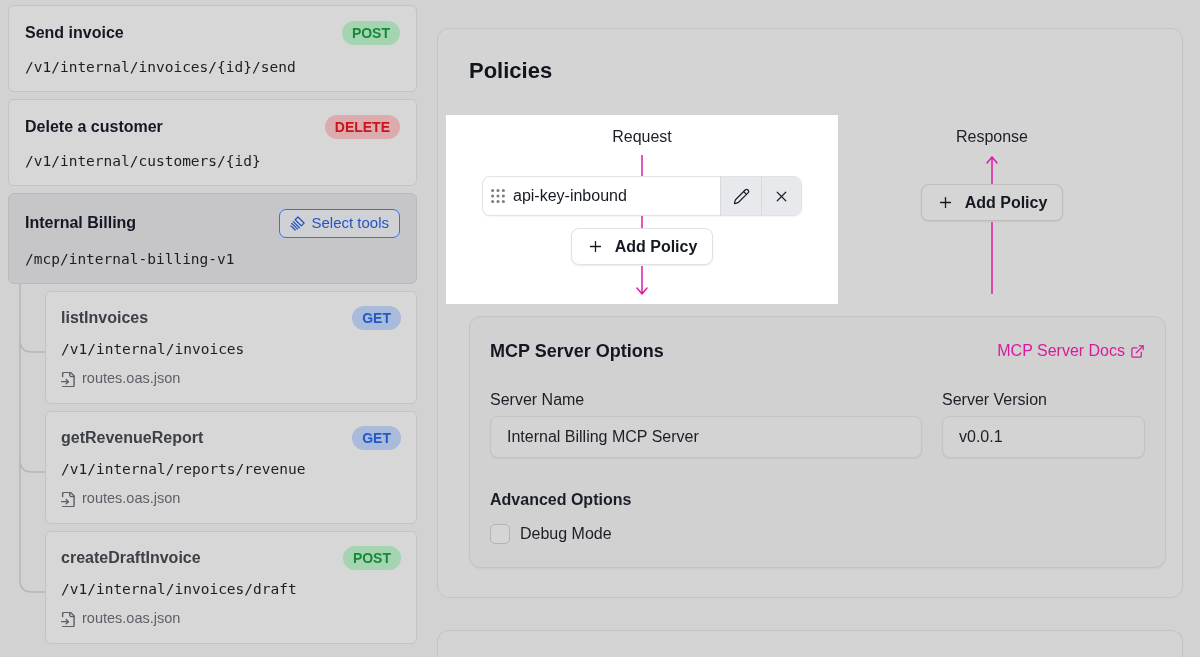  Describe the element at coordinates (511, 71) in the screenshot. I see `section-title: Policies` at that location.